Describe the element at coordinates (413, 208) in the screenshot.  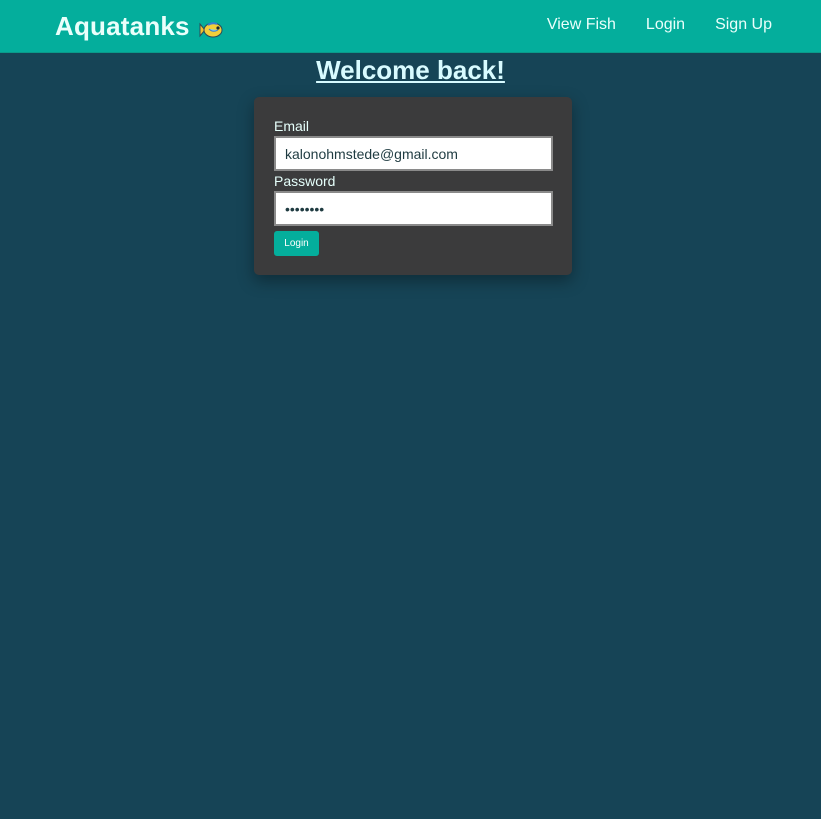
I see `password-field` at that location.